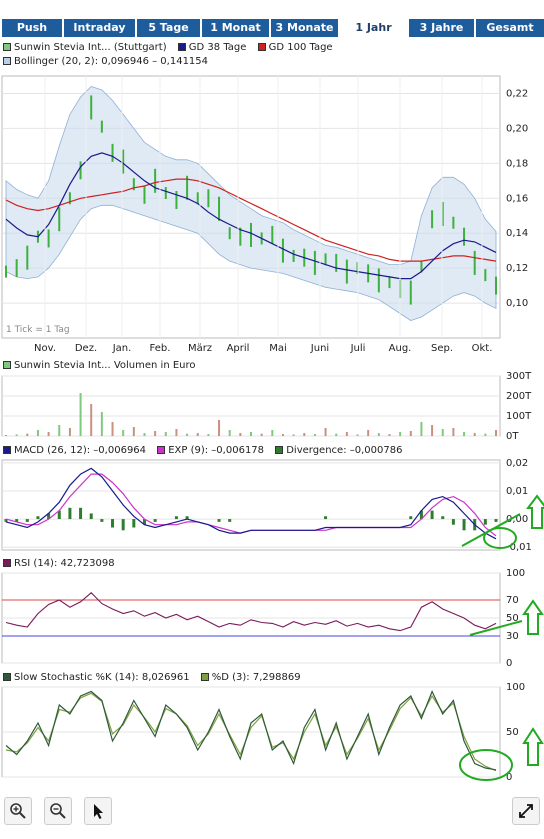 Image resolution: width=544 pixels, height=839 pixels. Describe the element at coordinates (482, 348) in the screenshot. I see `x-tick-label: Okt.` at that location.